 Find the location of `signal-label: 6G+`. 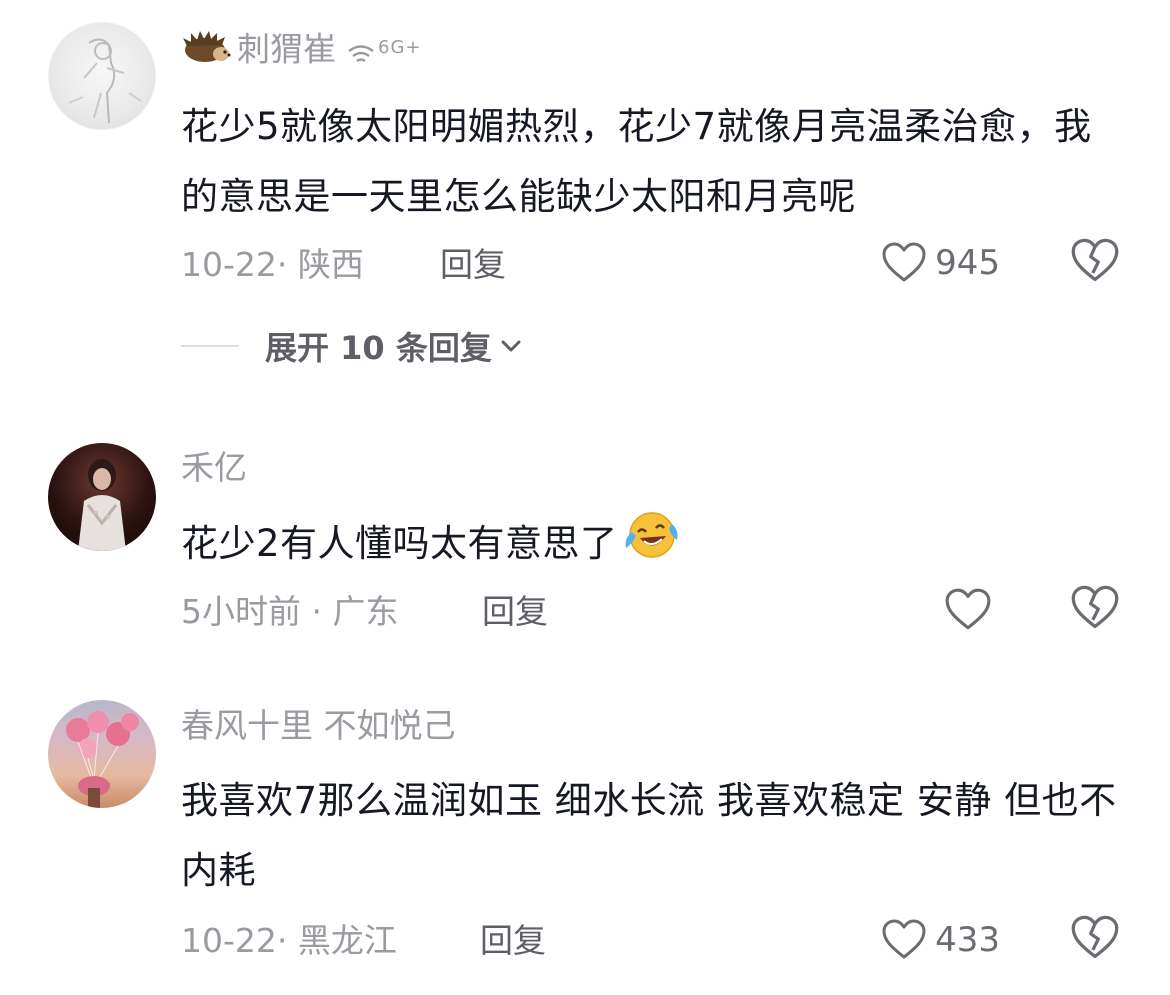

signal-label: 6G+ is located at coordinates (400, 47).